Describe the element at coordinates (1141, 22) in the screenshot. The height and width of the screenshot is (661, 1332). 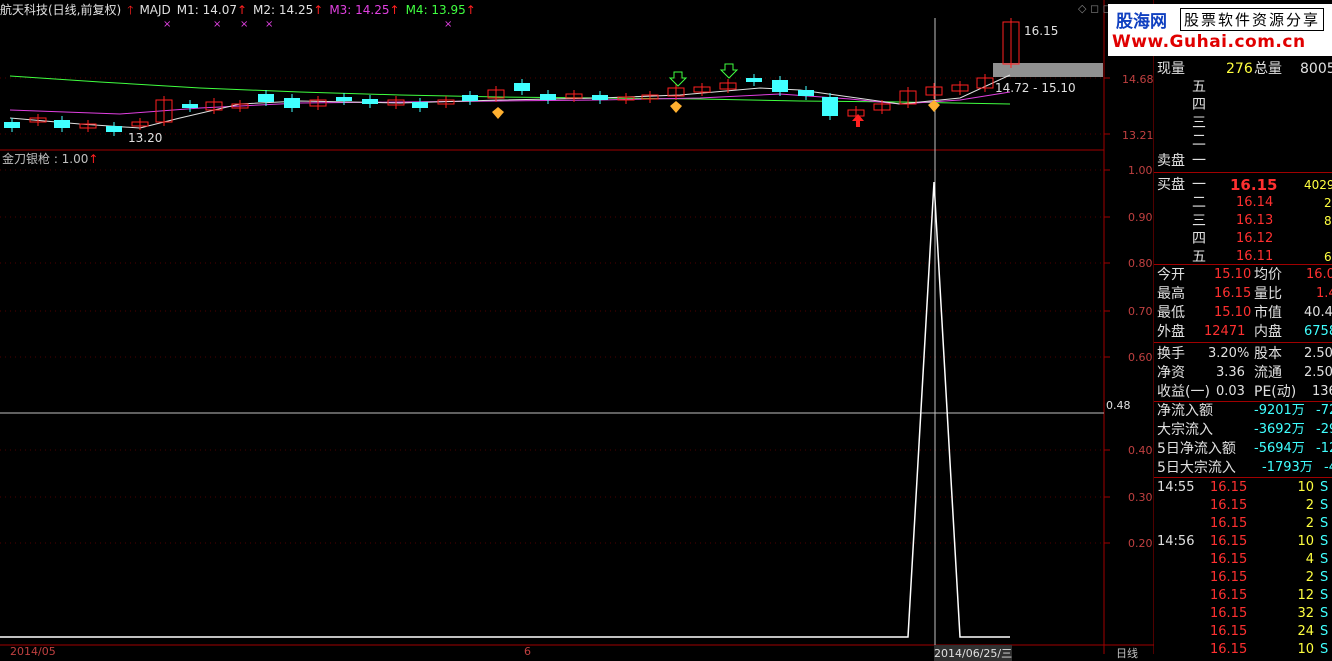
I see `logo-site: 股海网` at that location.